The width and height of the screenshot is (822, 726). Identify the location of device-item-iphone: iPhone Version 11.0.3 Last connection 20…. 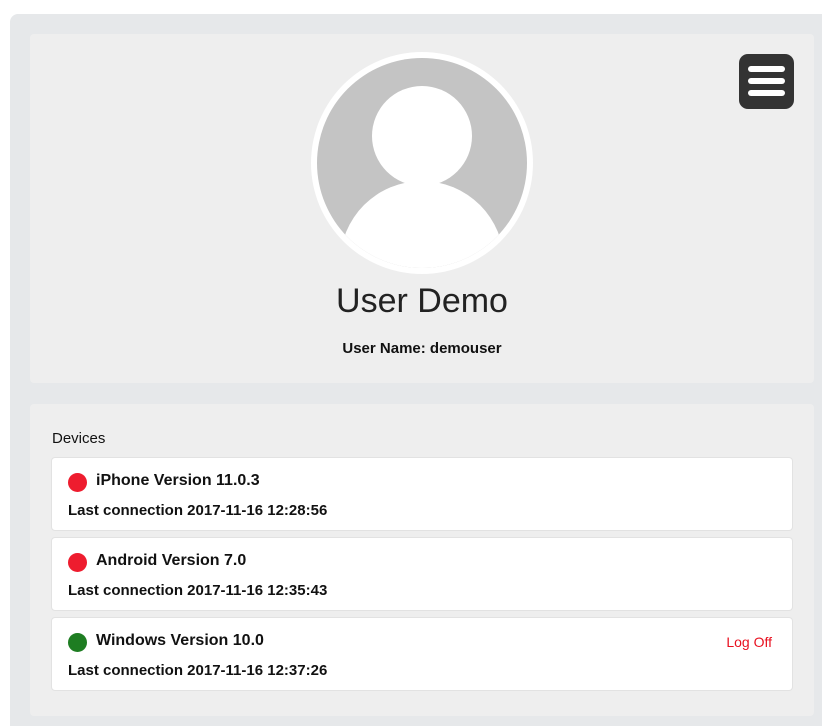
(422, 494).